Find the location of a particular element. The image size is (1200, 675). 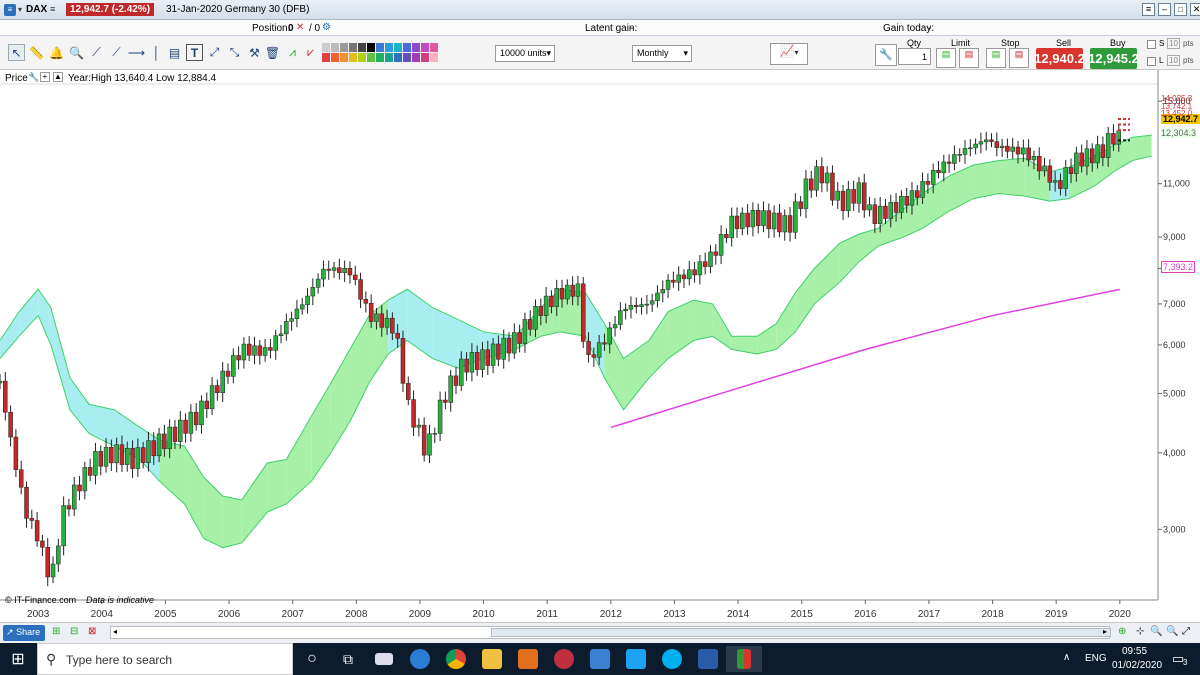

crosshair-icon: ⊹ is located at coordinates (1140, 631).